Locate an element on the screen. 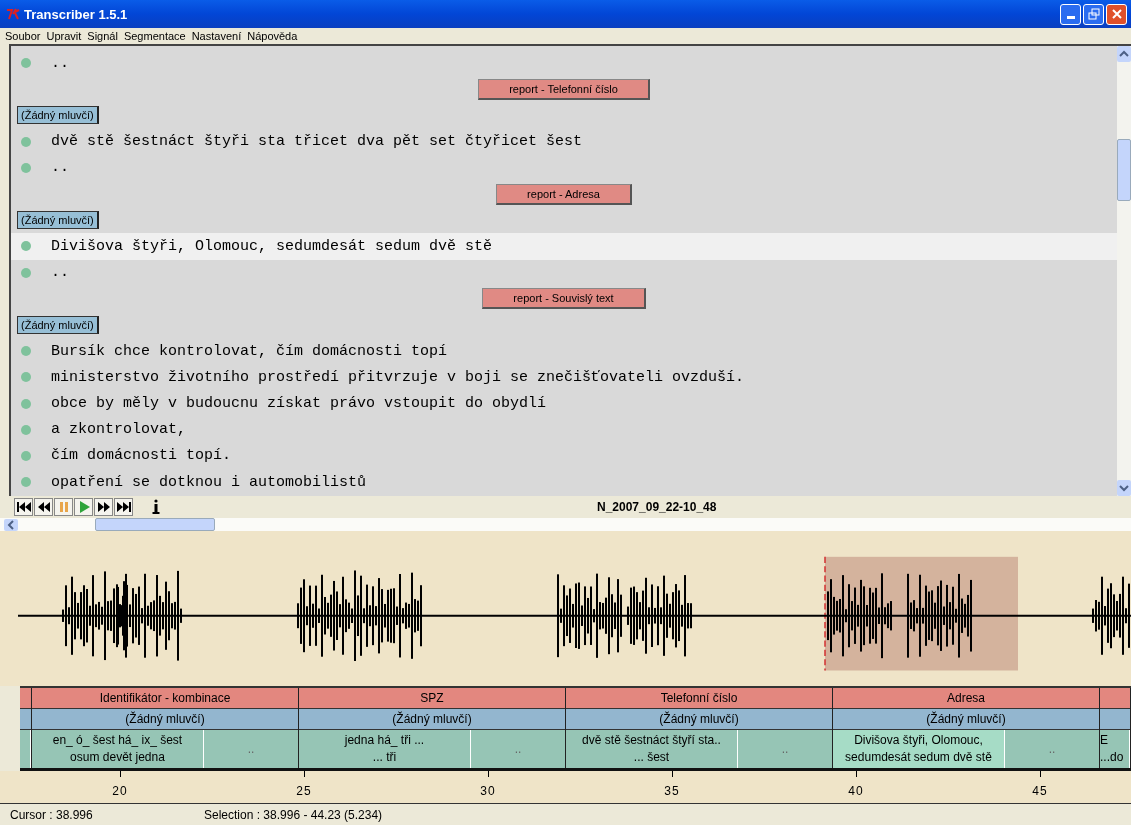 This screenshot has height=825, width=1131. transcript-line: a zkontrolovat, is located at coordinates (564, 429).